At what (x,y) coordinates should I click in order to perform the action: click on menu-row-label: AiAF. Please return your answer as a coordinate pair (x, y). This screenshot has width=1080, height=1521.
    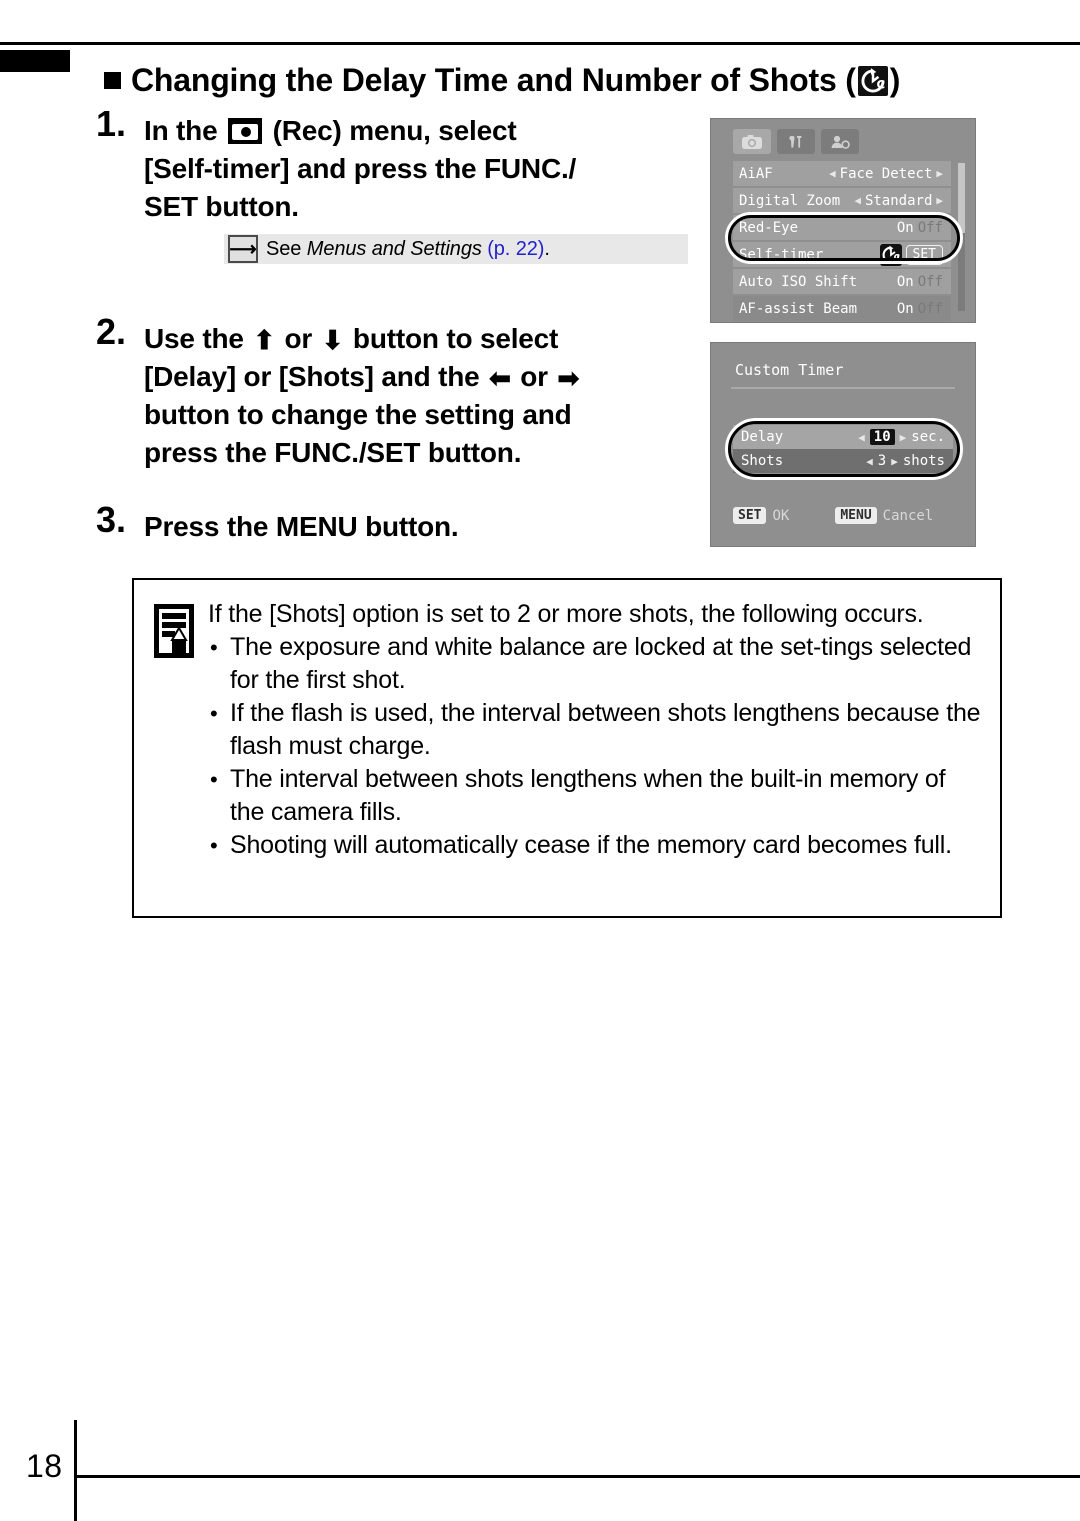
    Looking at the image, I should click on (756, 173).